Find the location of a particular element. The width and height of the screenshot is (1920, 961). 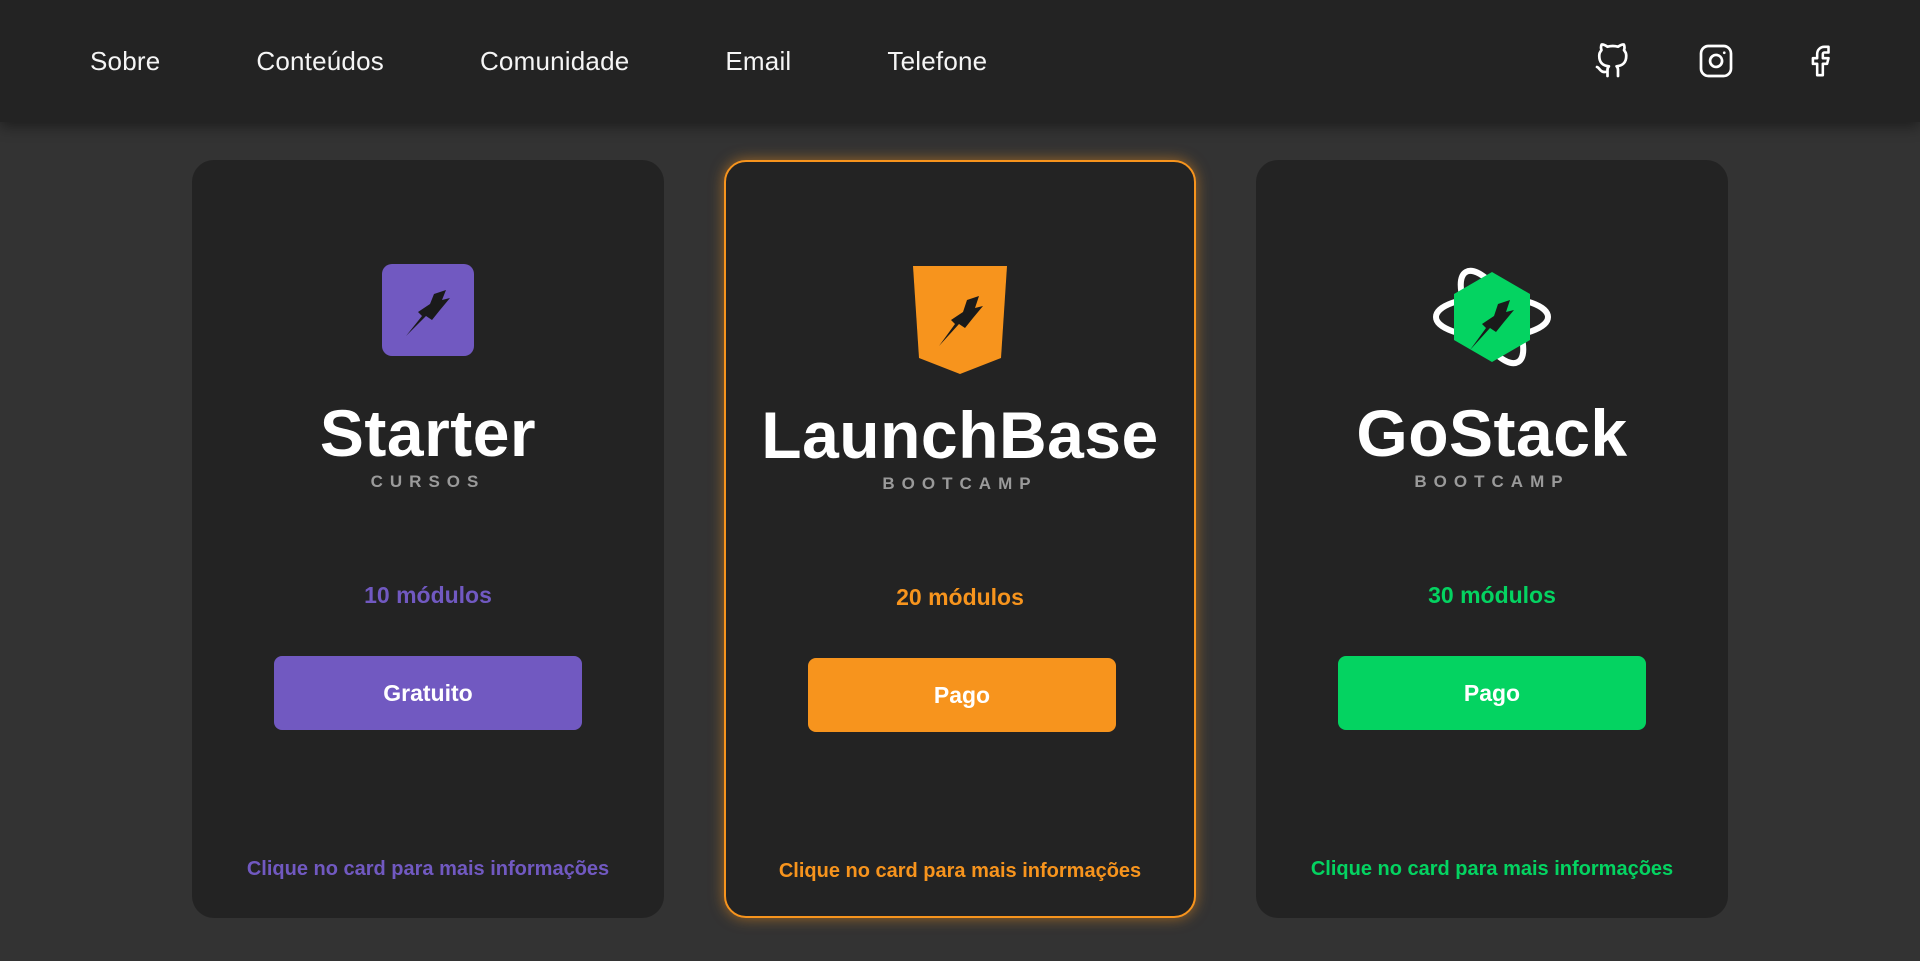

social-links is located at coordinates (1716, 61).